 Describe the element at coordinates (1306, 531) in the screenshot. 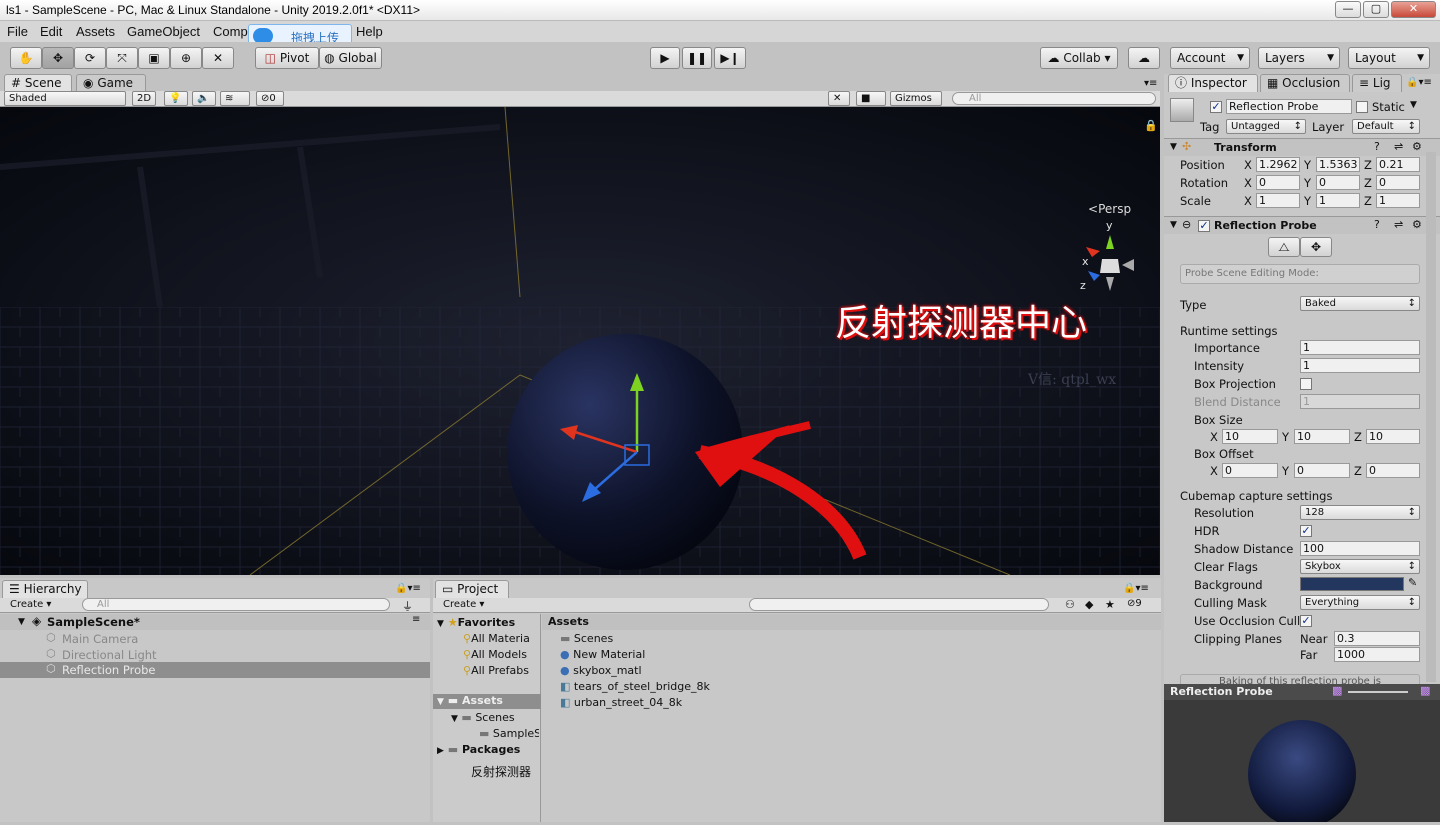

I see `hdr-checkbox` at that location.